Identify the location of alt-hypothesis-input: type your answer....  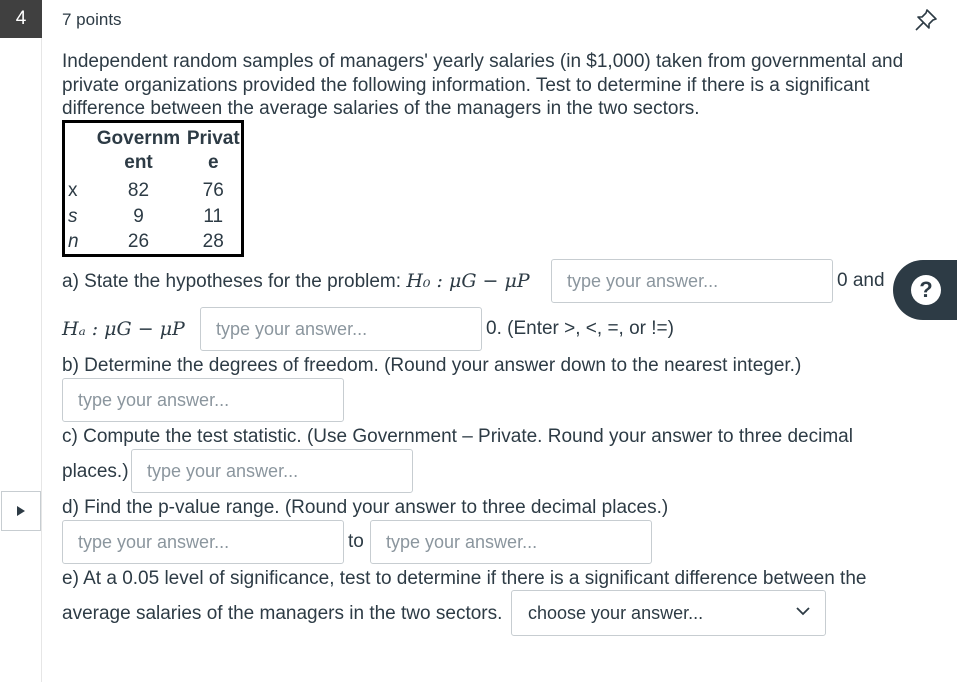
(341, 329).